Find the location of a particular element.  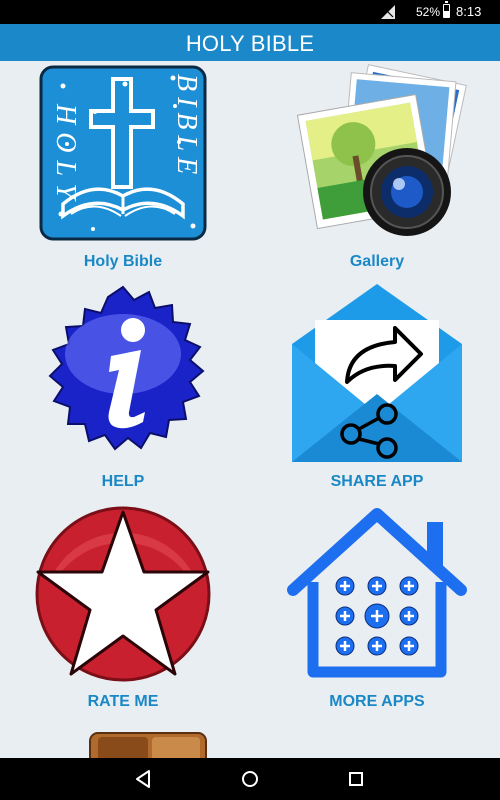

page-title: HOLY BIBLE is located at coordinates (250, 43).